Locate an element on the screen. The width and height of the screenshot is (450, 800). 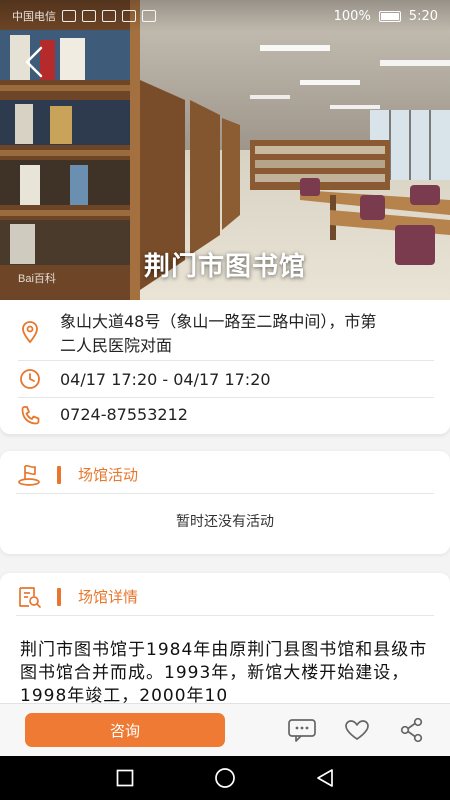
wechat-icon is located at coordinates (109, 16).